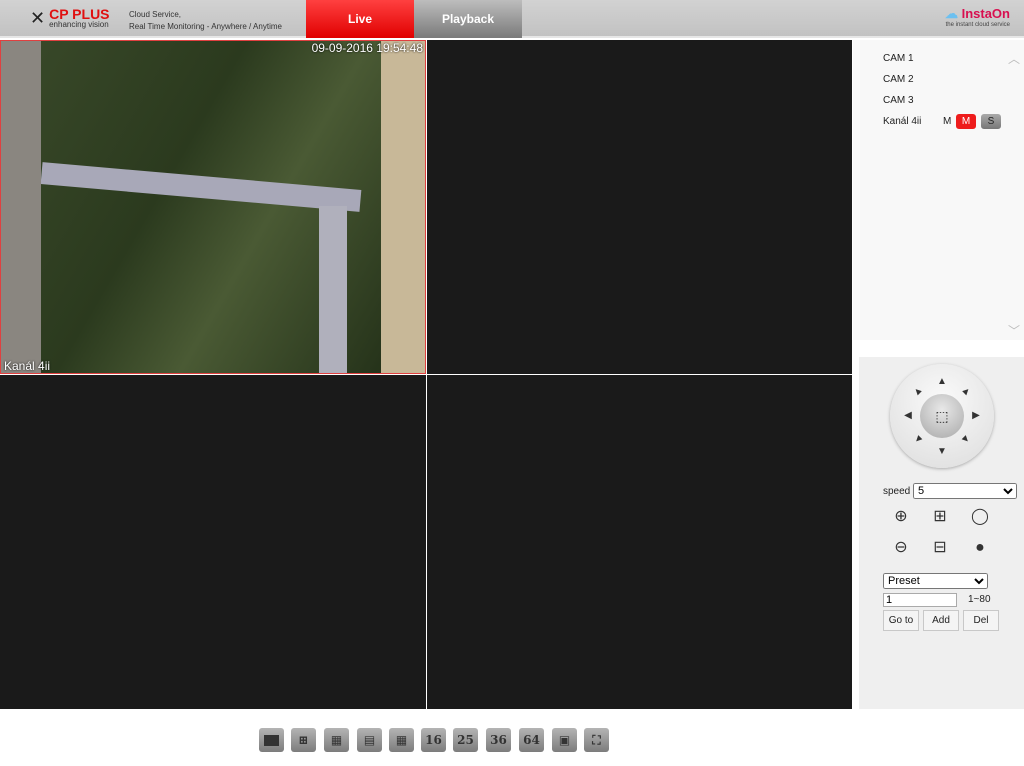 Image resolution: width=1024 pixels, height=766 pixels. I want to click on camera-list: CAM 1 CAM 2 CAM 3 Kanál 4ii M M S ︿ ﹀, so click(938, 190).